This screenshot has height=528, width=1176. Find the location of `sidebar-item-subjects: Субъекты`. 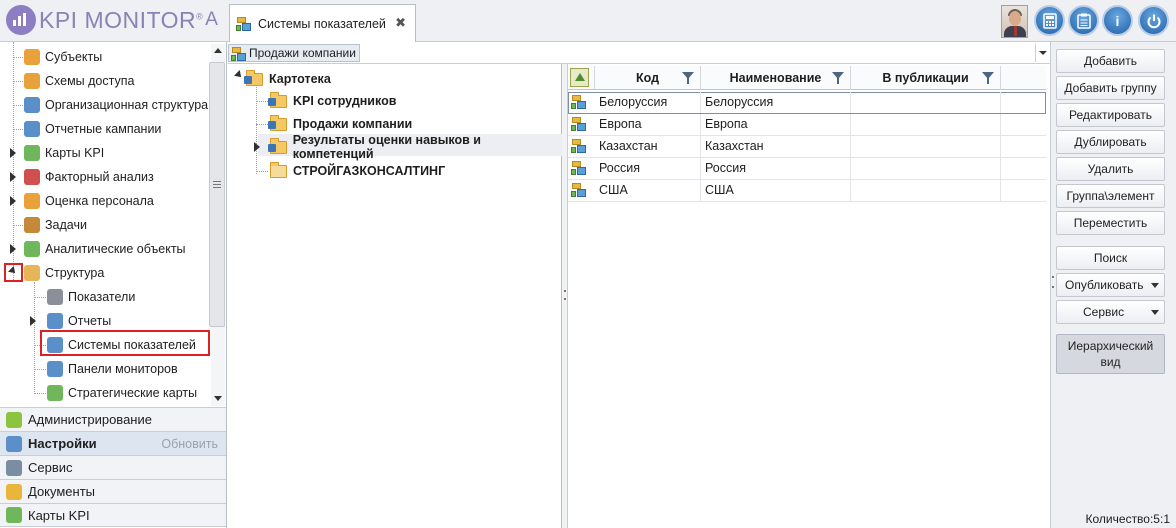

sidebar-item-subjects: Субъекты is located at coordinates (106, 57).